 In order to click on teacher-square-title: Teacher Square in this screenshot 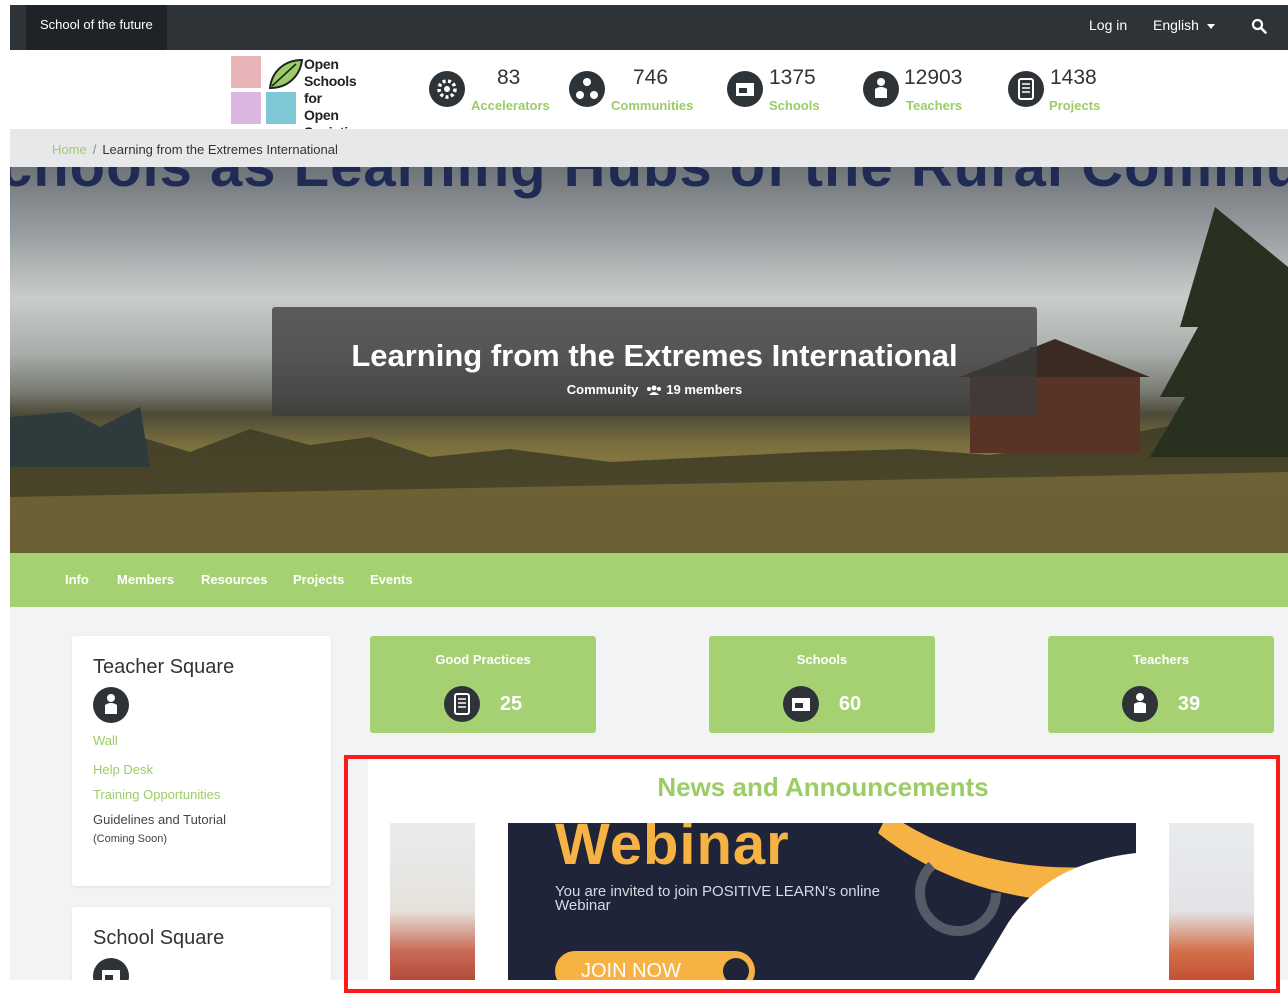, I will do `click(164, 667)`.